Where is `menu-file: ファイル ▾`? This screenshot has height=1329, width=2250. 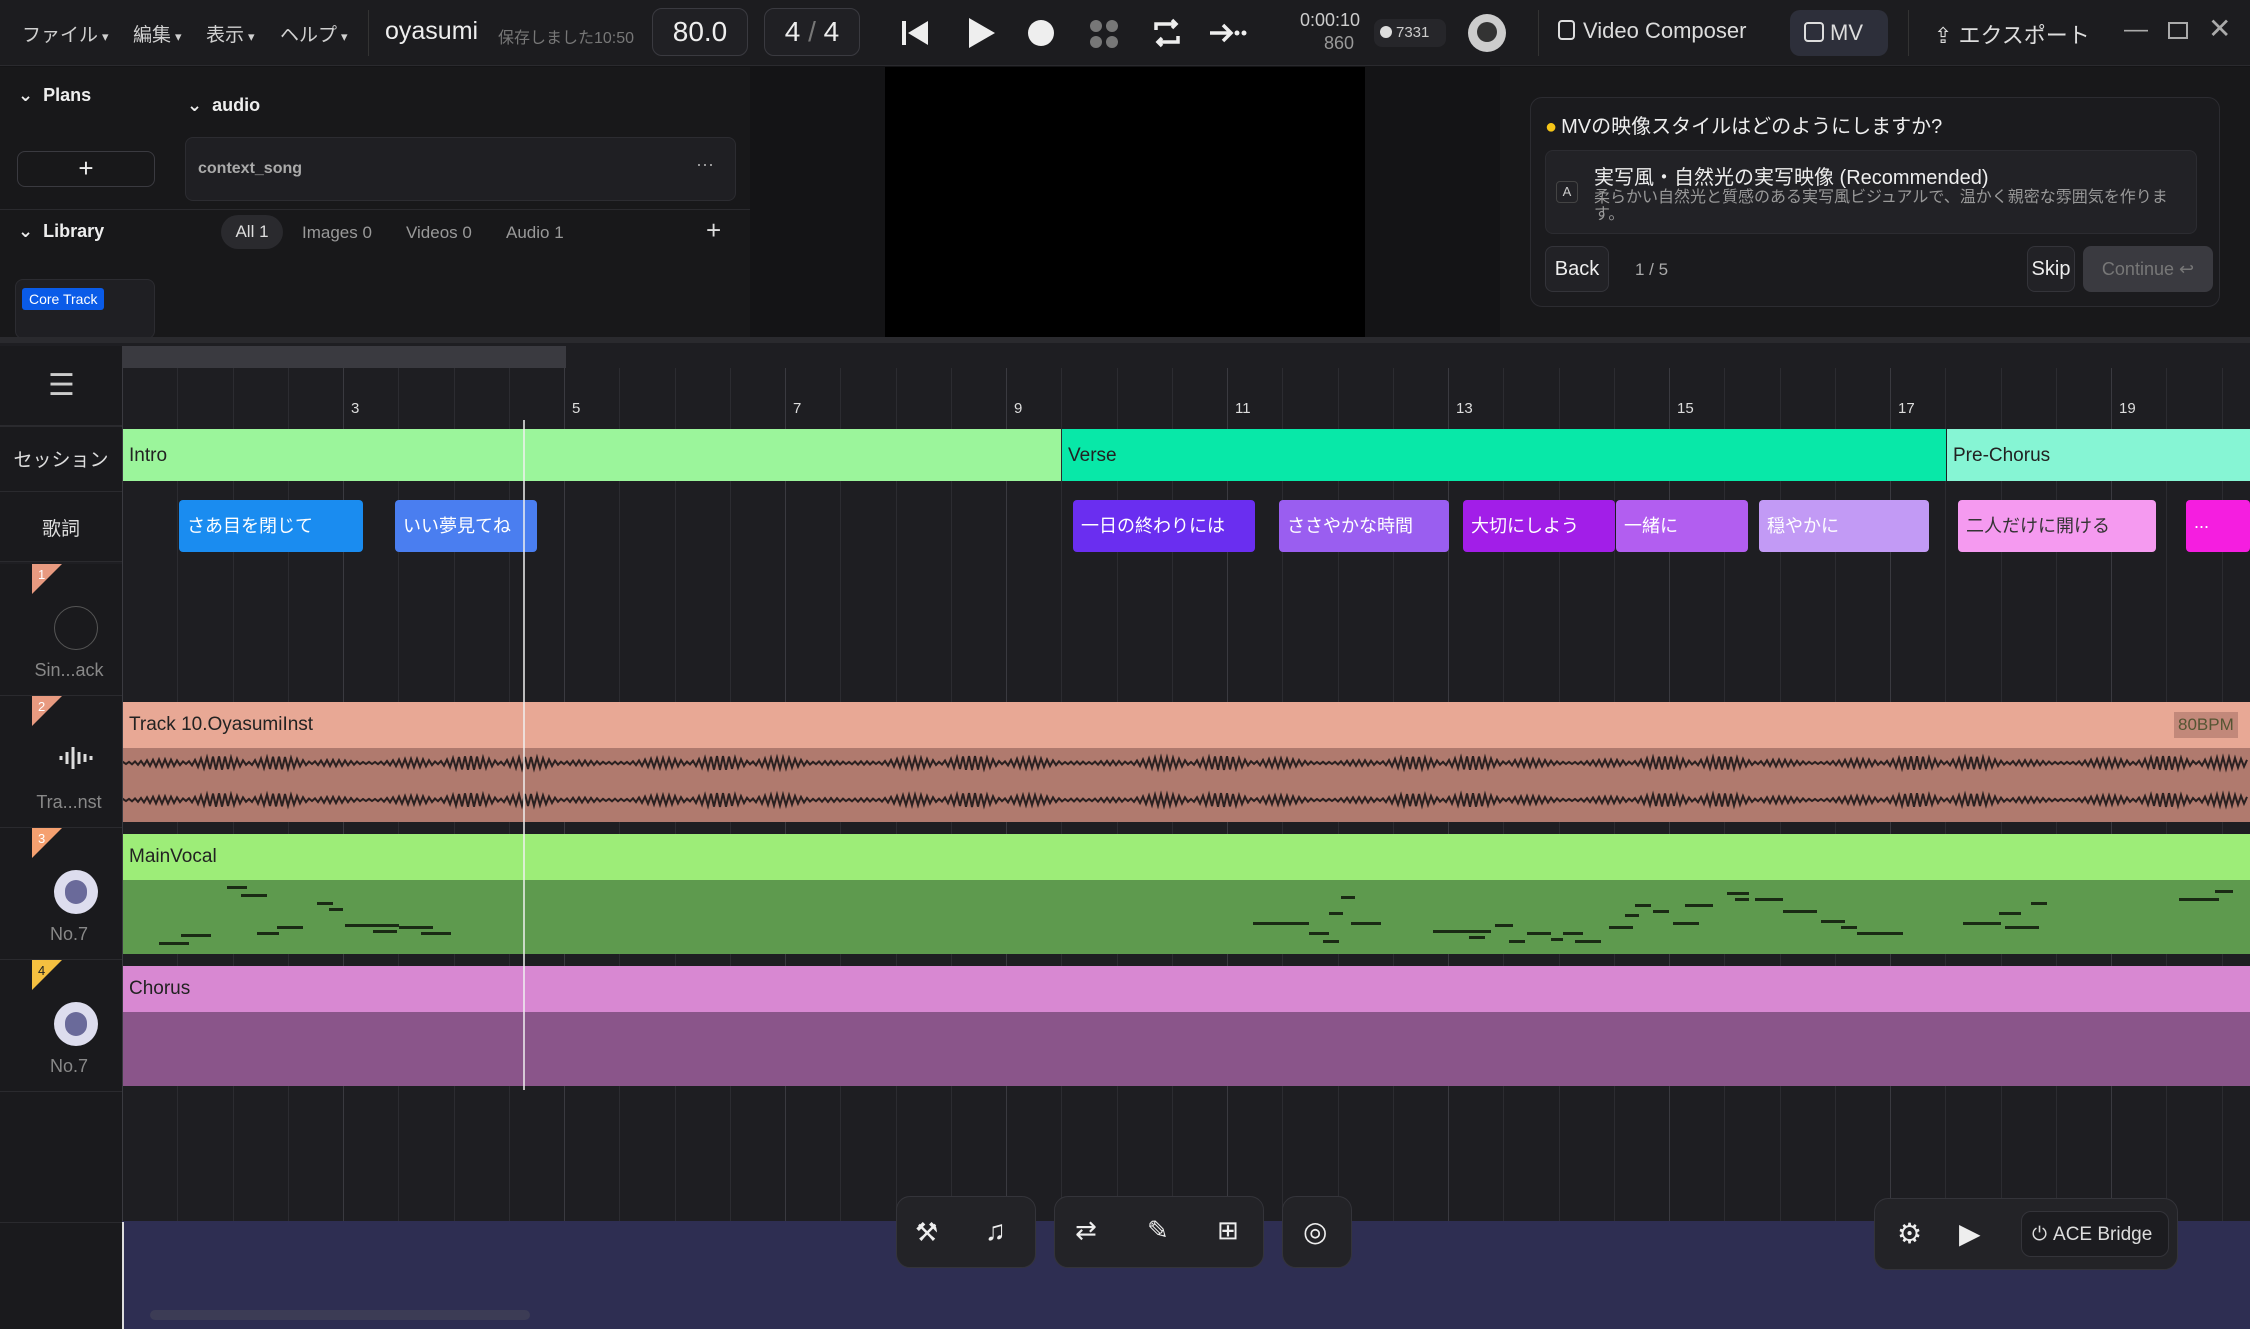
menu-file: ファイル ▾ is located at coordinates (65, 33).